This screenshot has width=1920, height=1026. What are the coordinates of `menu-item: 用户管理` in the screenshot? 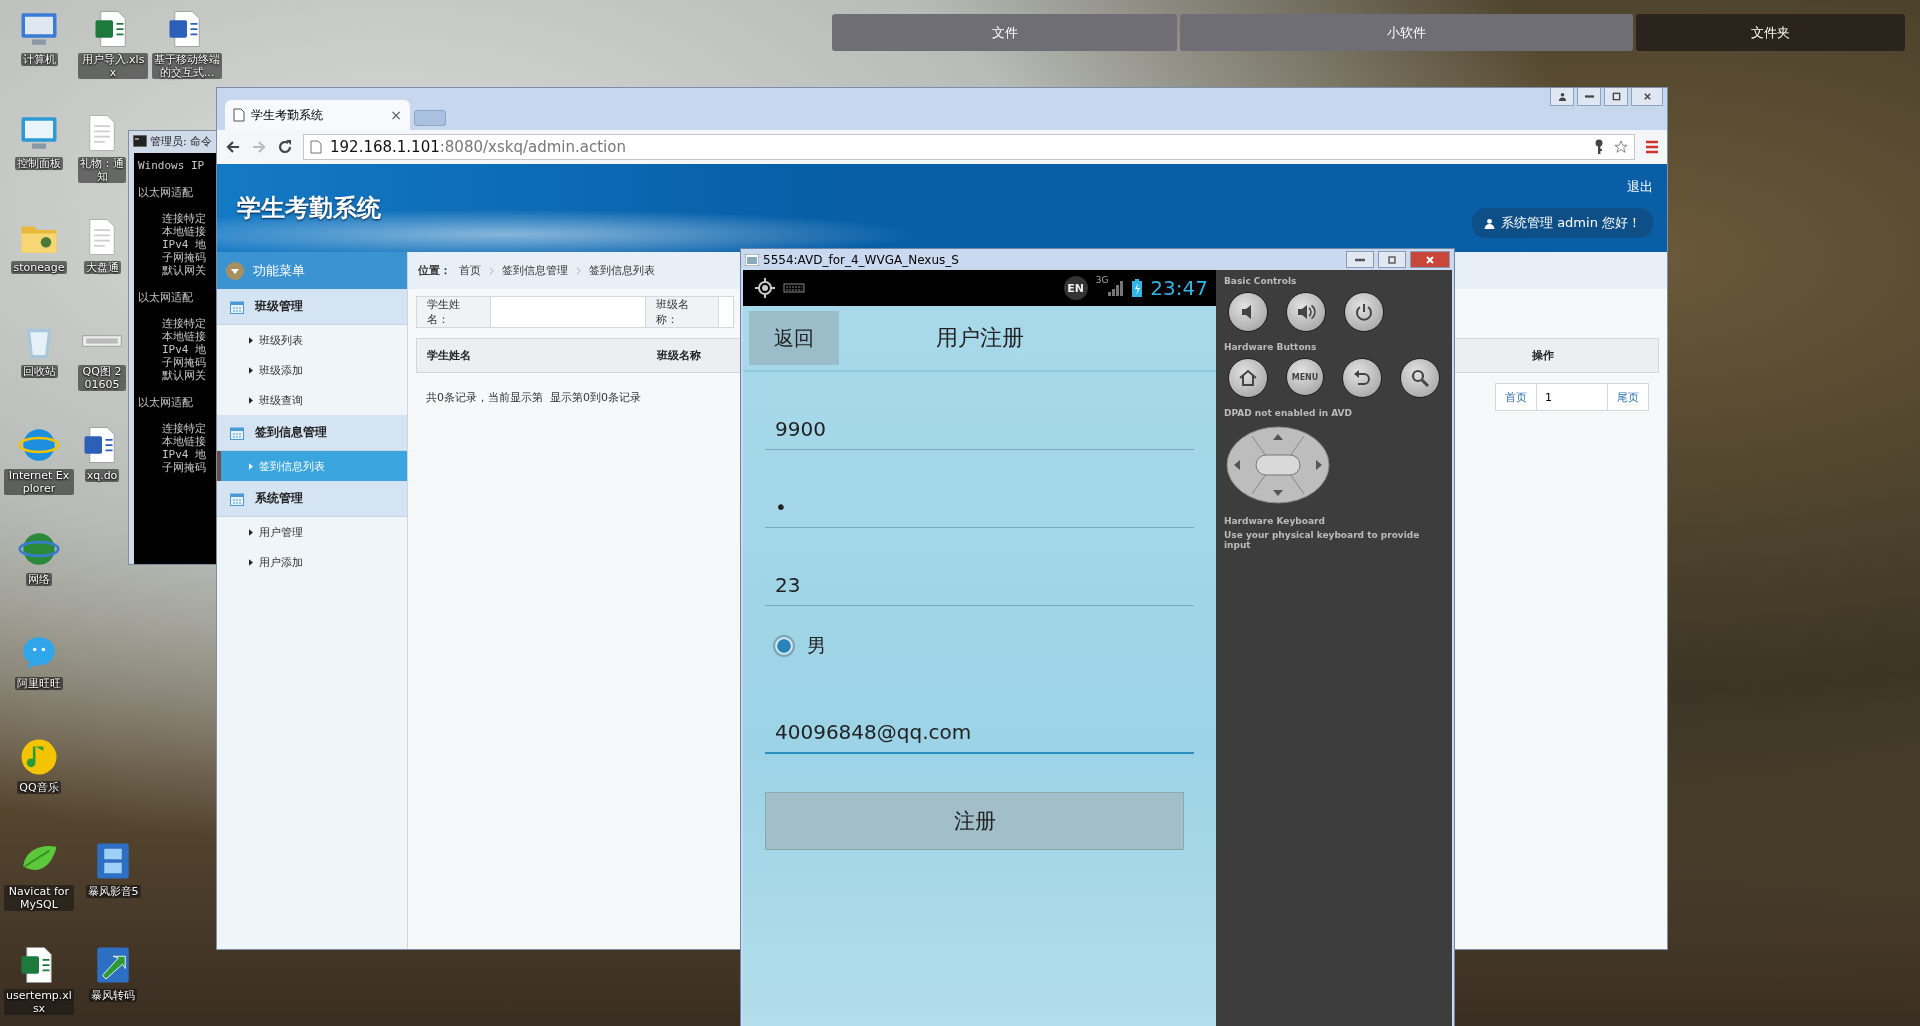 It's located at (312, 532).